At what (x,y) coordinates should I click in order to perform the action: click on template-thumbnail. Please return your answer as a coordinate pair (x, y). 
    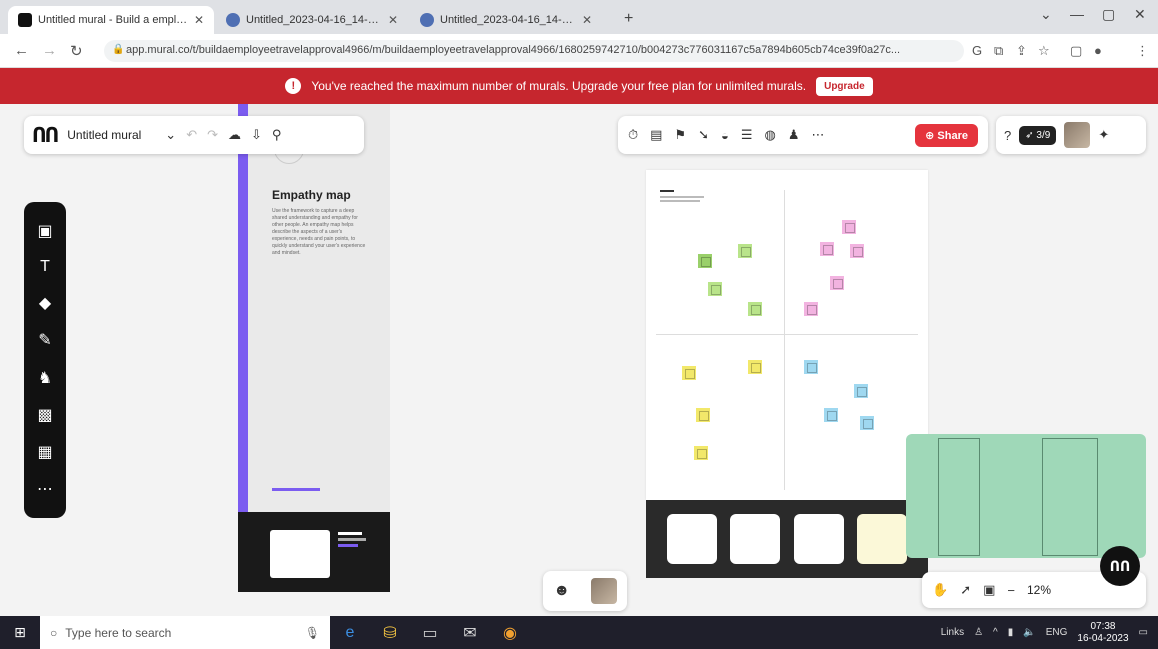
    Looking at the image, I should click on (300, 554).